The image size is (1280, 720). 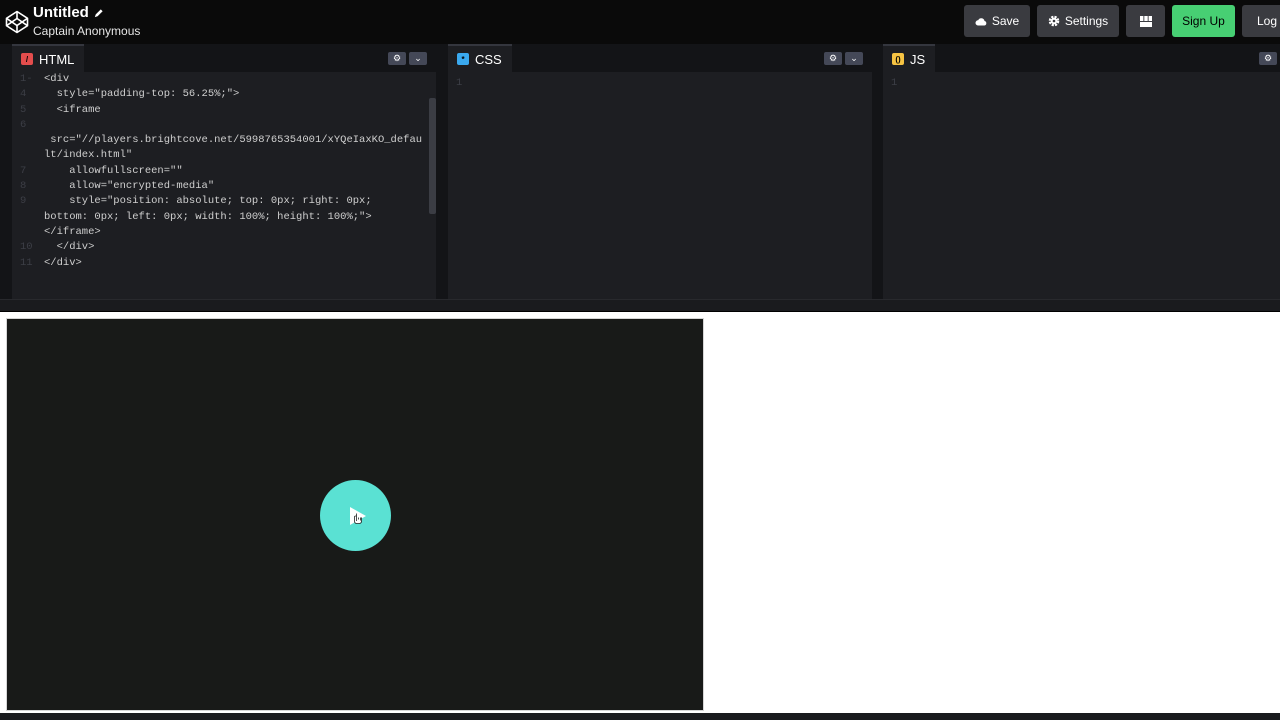 I want to click on code-text: allowfullscreen="", so click(x=113, y=170).